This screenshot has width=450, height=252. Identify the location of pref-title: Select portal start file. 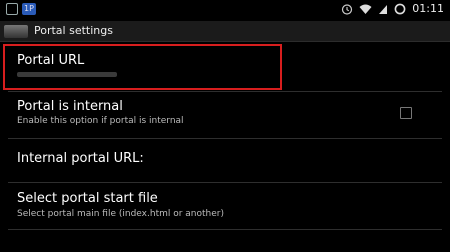
(87, 198).